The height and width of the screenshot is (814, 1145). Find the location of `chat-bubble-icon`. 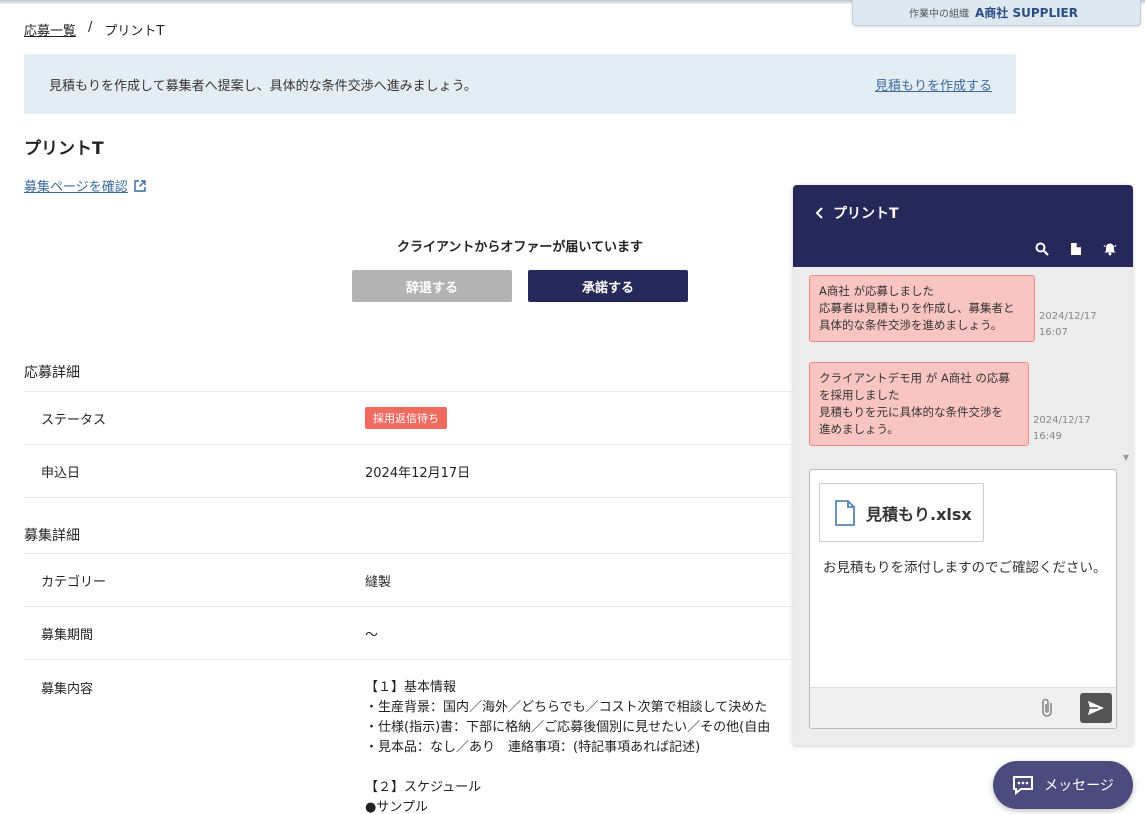

chat-bubble-icon is located at coordinates (1023, 785).